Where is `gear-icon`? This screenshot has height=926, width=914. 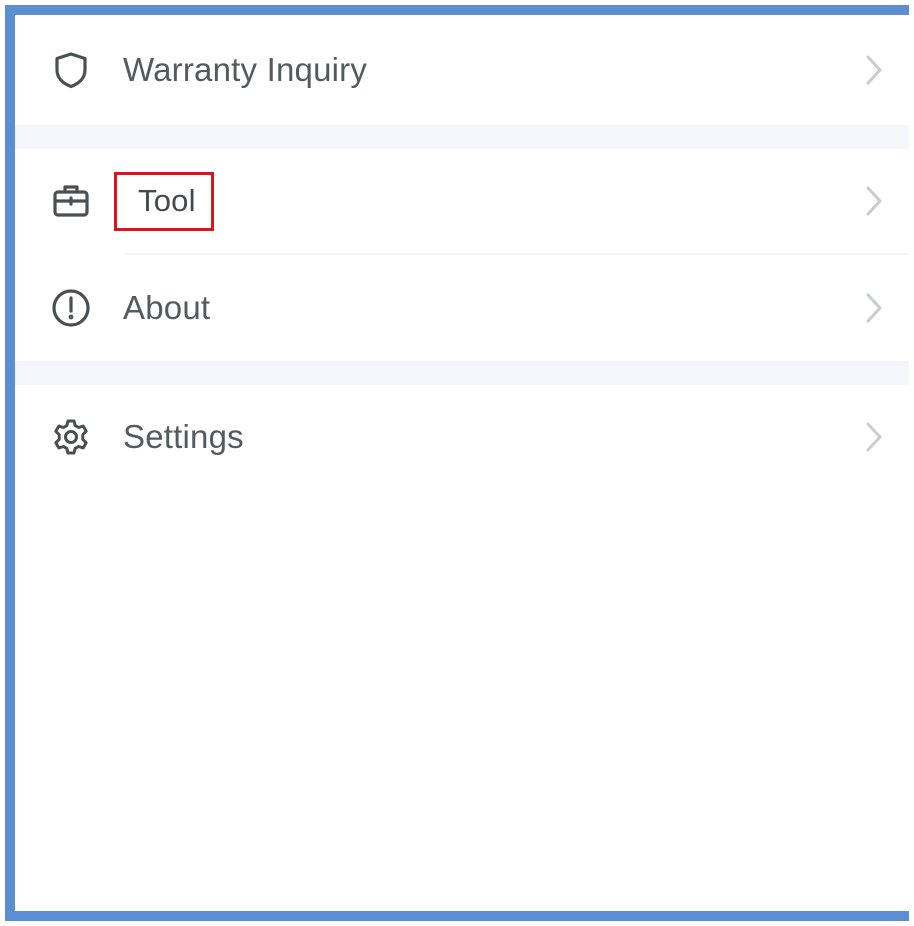
gear-icon is located at coordinates (71, 437).